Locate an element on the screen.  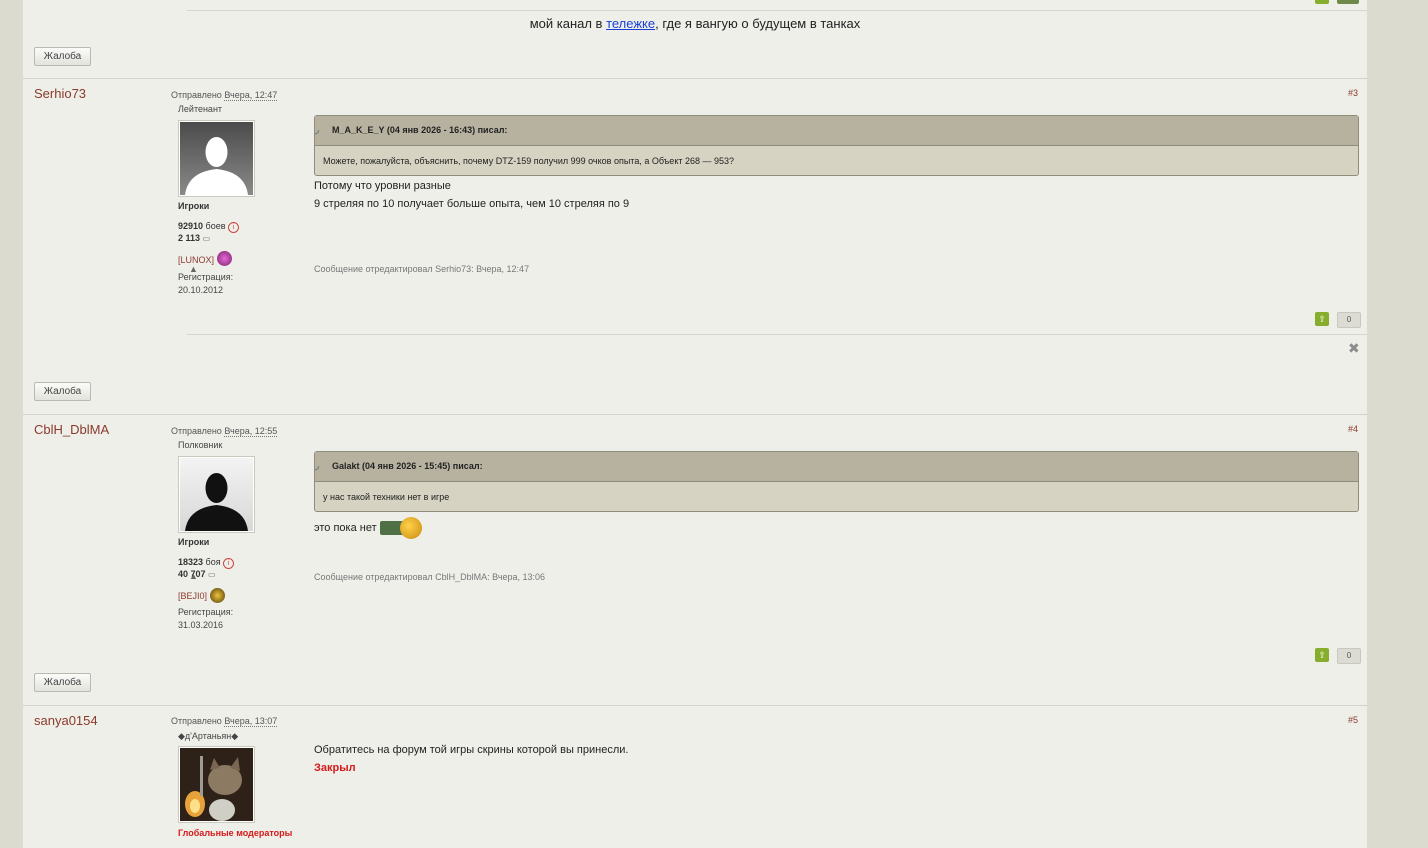
quote-header: ◞ Galakt (04 янв 2026 - 15:45) писал: is located at coordinates (836, 467).